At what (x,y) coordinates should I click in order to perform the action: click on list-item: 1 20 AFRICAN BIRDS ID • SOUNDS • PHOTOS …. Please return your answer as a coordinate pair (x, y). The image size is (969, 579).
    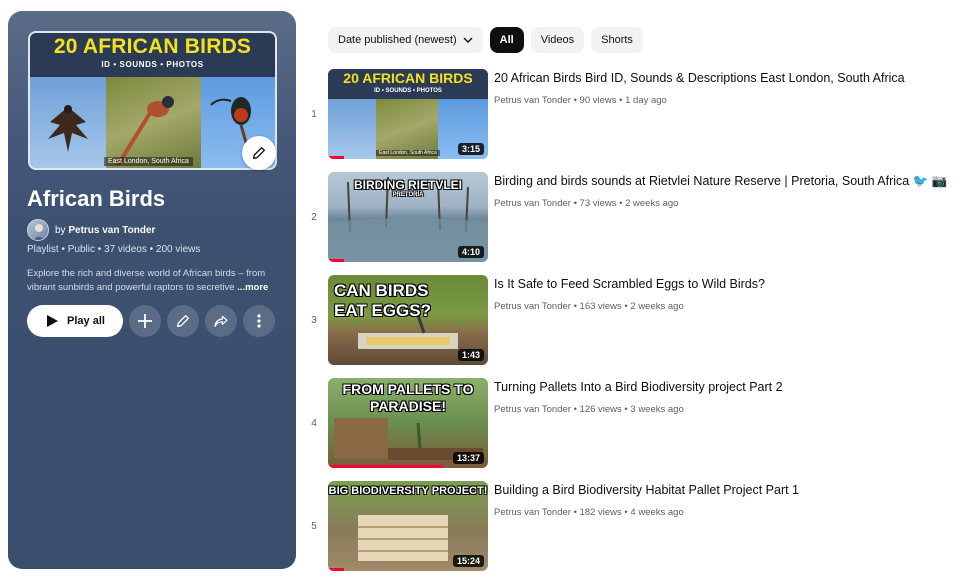
    Looking at the image, I should click on (630, 115).